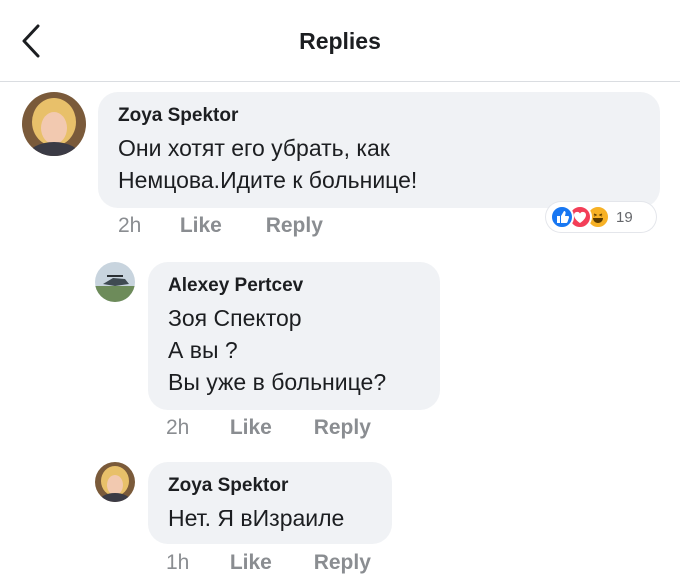  What do you see at coordinates (562, 217) in the screenshot?
I see `like-icon` at bounding box center [562, 217].